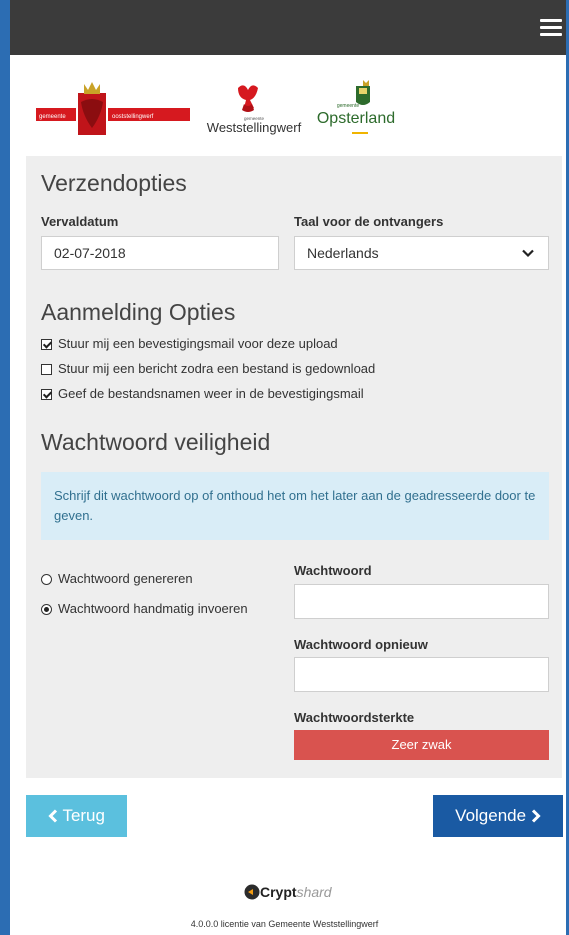 This screenshot has height=935, width=569. What do you see at coordinates (254, 111) in the screenshot?
I see `weststellingwerf-logo: gemeente Weststellingwerf` at bounding box center [254, 111].